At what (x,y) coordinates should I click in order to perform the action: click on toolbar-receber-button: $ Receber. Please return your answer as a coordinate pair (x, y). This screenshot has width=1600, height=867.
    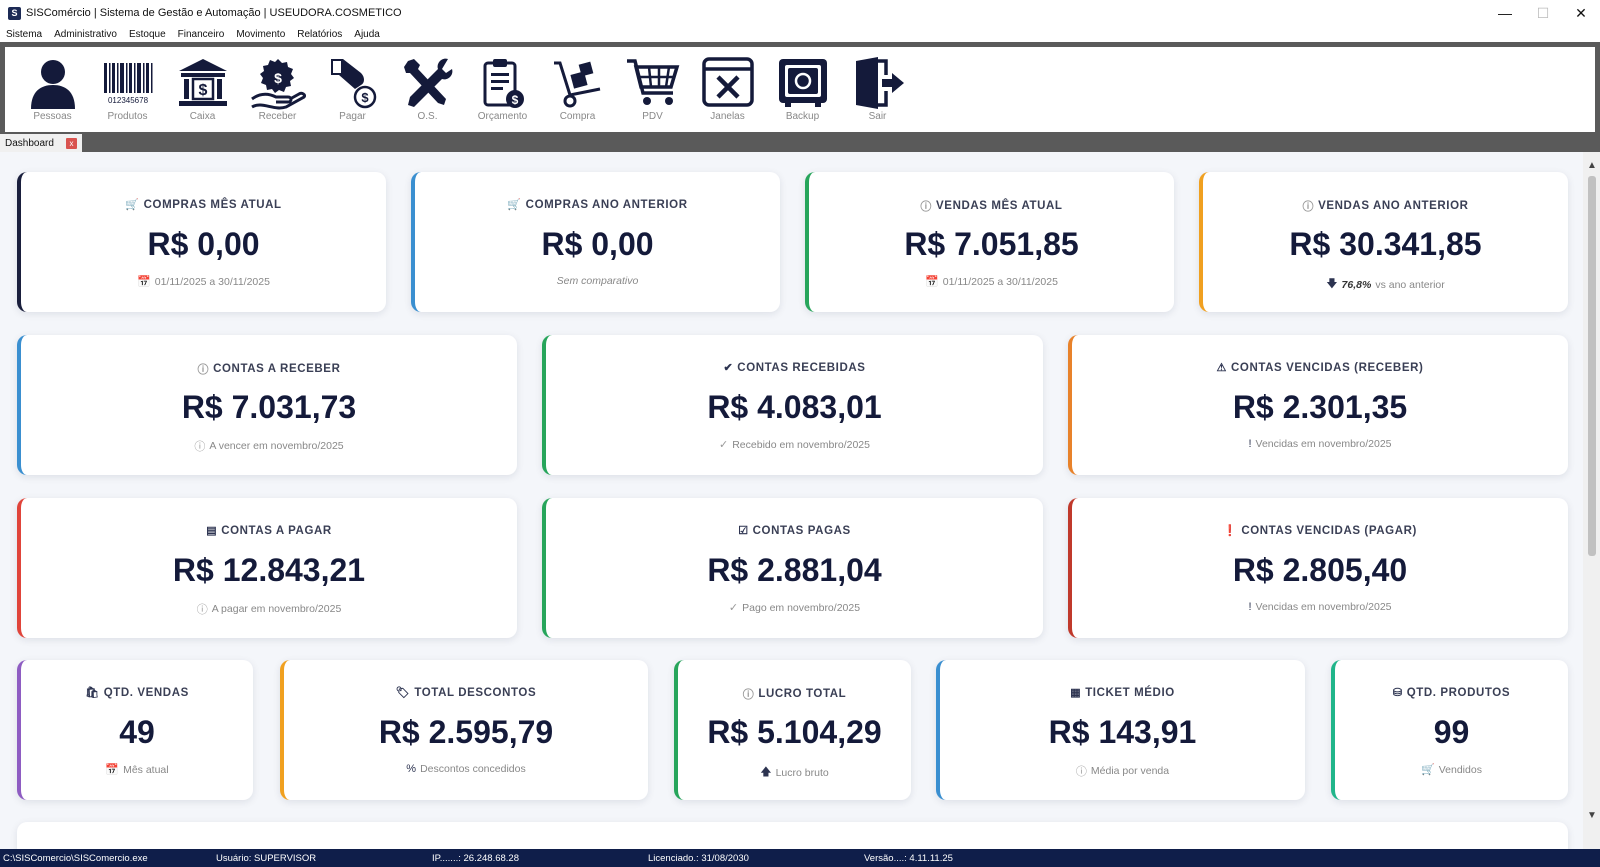
    Looking at the image, I should click on (277, 89).